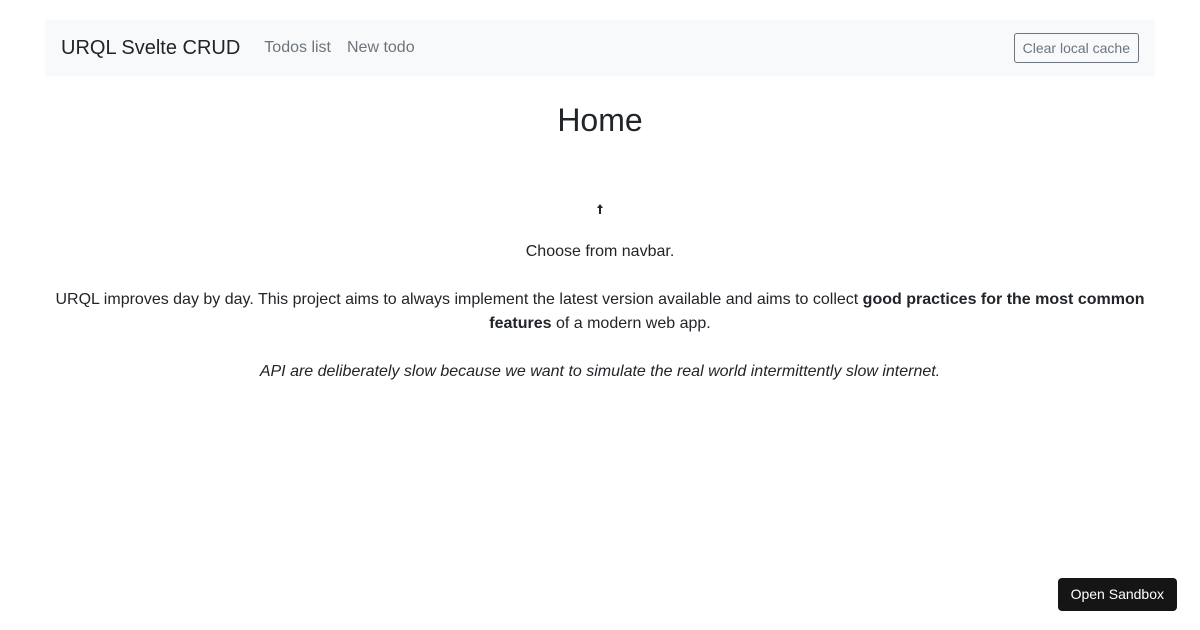 This screenshot has height=630, width=1200. I want to click on nav-link-new-todo: New todo, so click(381, 48).